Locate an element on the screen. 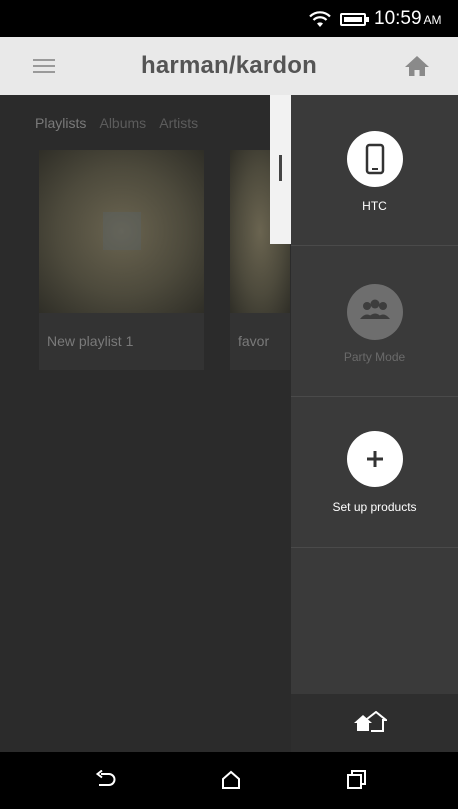 The image size is (458, 809). drag-handle-icon is located at coordinates (280, 168).